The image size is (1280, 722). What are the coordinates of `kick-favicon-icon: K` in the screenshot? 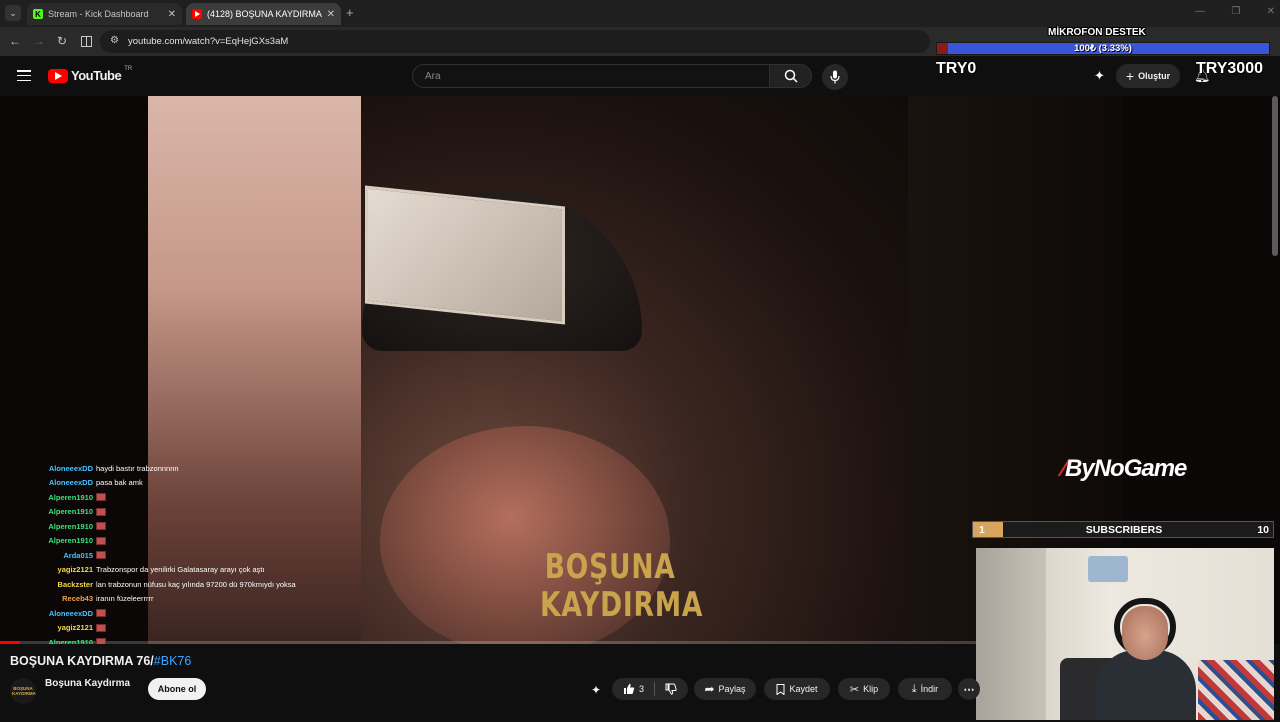 It's located at (38, 14).